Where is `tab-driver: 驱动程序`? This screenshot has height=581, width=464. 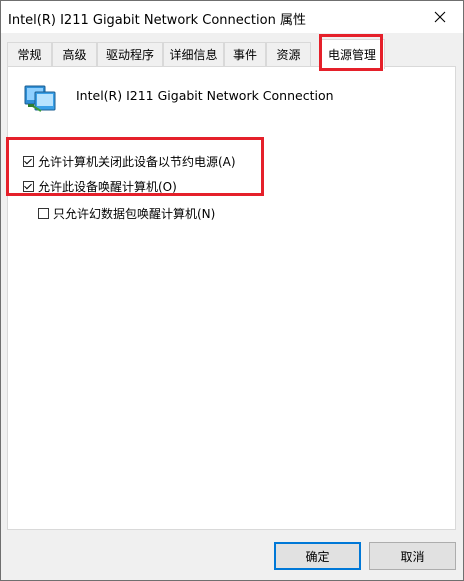
tab-driver: 驱动程序 is located at coordinates (130, 54).